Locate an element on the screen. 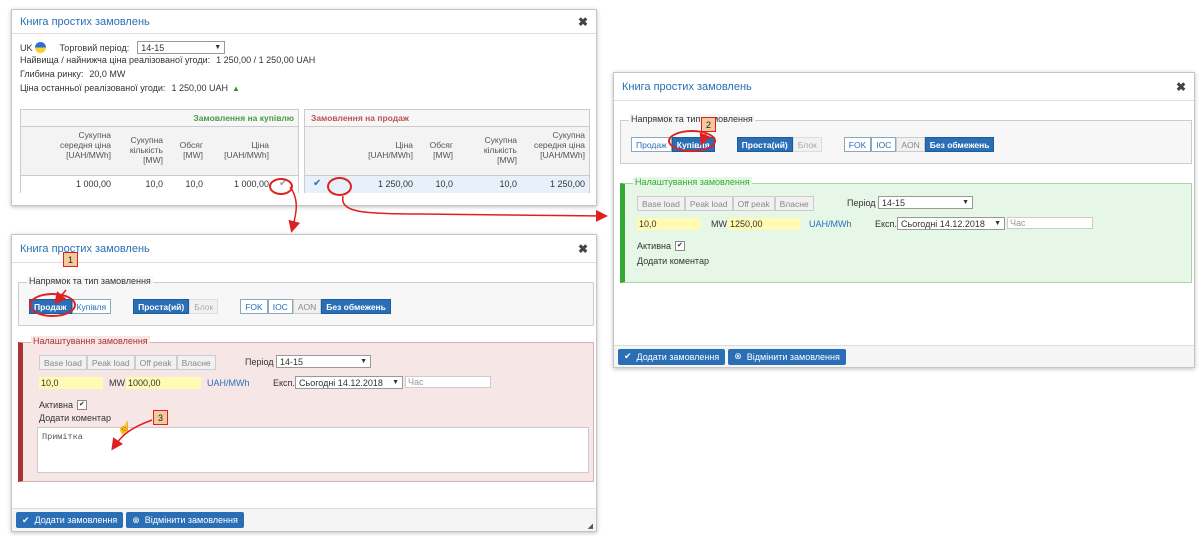 The width and height of the screenshot is (1199, 536). price-unit: UAH/MWh is located at coordinates (830, 224).